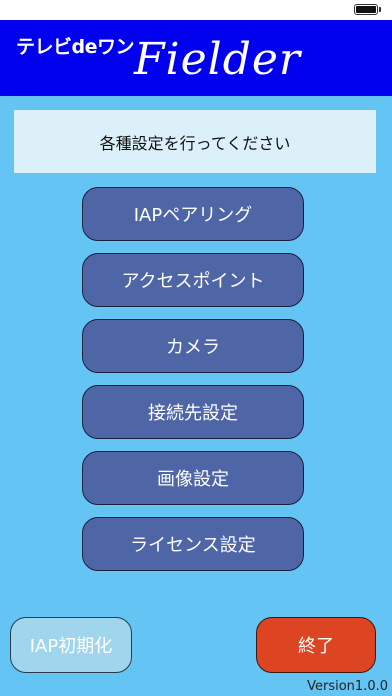 Image resolution: width=392 pixels, height=696 pixels. I want to click on exit-label: 終了, so click(316, 646).